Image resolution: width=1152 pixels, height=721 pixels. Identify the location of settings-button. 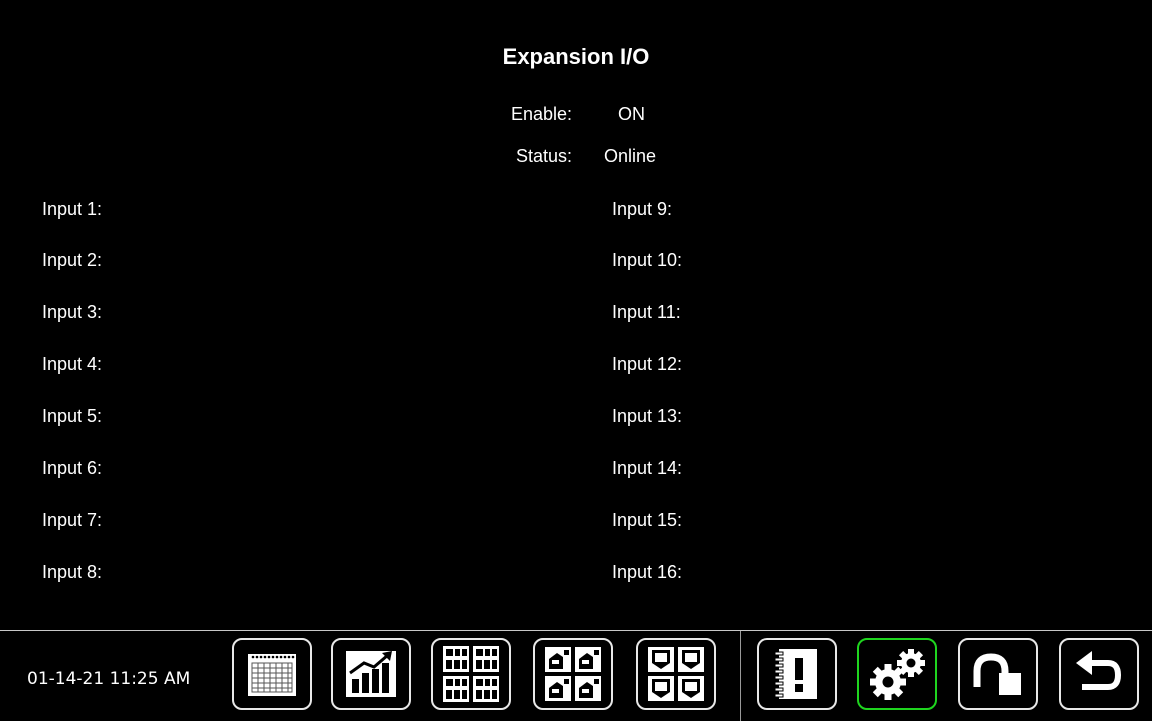
(897, 674).